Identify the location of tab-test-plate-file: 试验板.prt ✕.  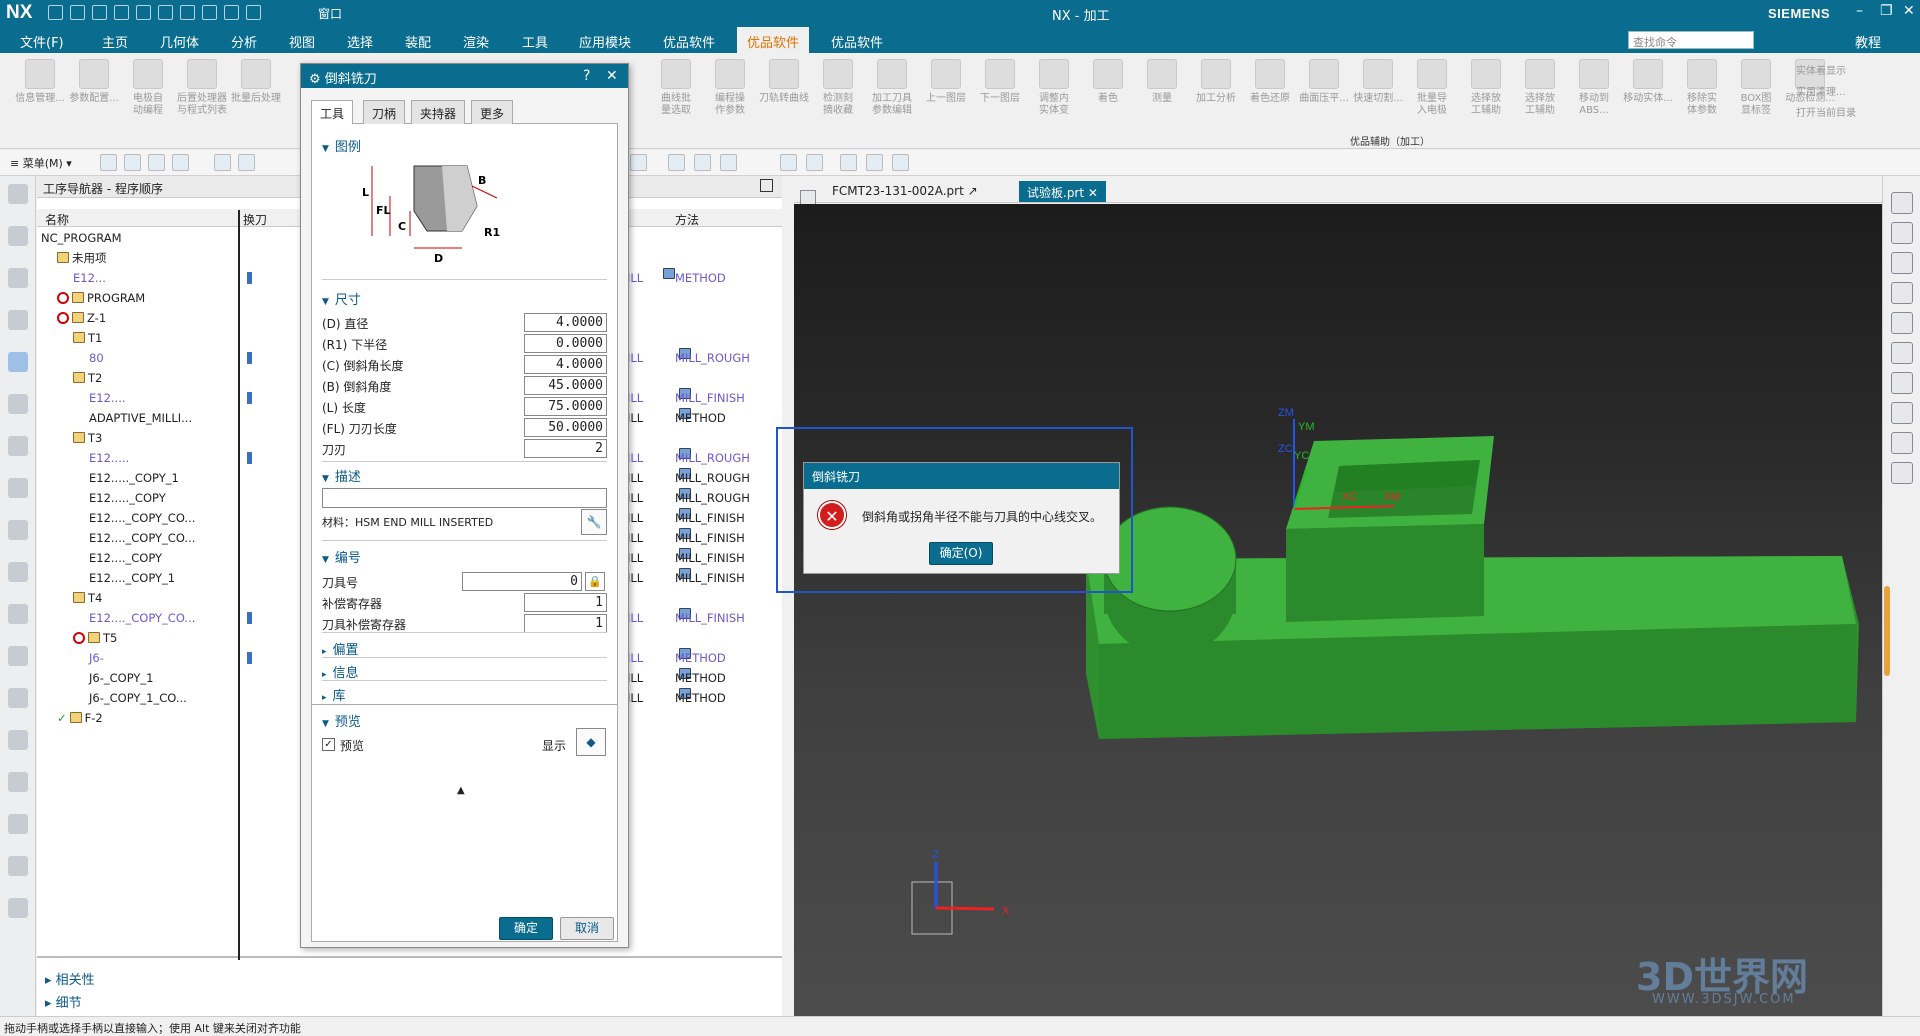
(1062, 191).